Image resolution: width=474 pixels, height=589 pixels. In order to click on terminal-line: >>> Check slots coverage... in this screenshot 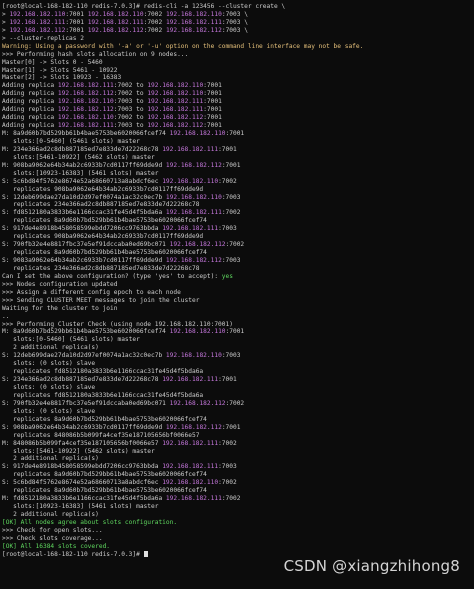, I will do `click(238, 539)`.